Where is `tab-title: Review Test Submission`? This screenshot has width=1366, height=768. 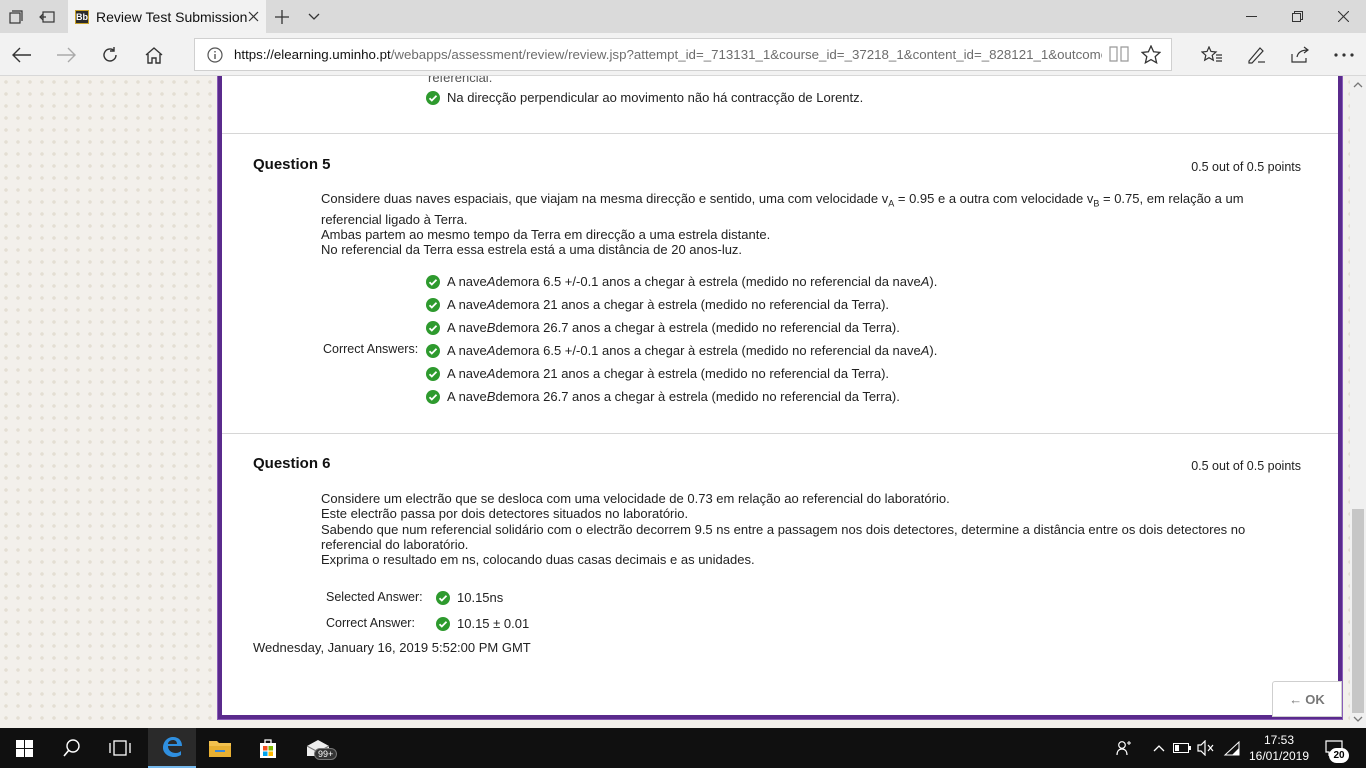
tab-title: Review Test Submission is located at coordinates (172, 16).